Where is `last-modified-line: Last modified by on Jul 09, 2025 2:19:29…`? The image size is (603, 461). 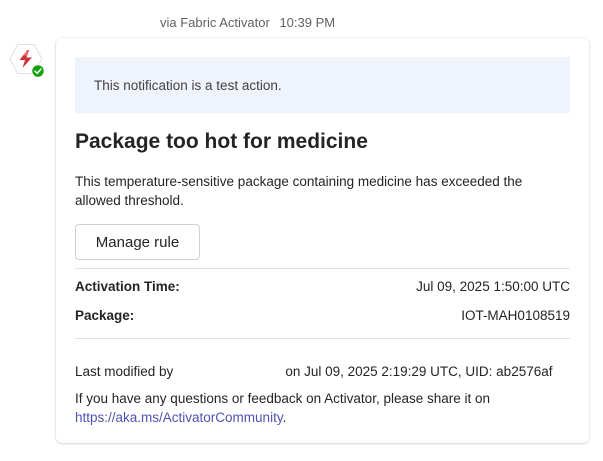 last-modified-line: Last modified by on Jul 09, 2025 2:19:29… is located at coordinates (314, 371).